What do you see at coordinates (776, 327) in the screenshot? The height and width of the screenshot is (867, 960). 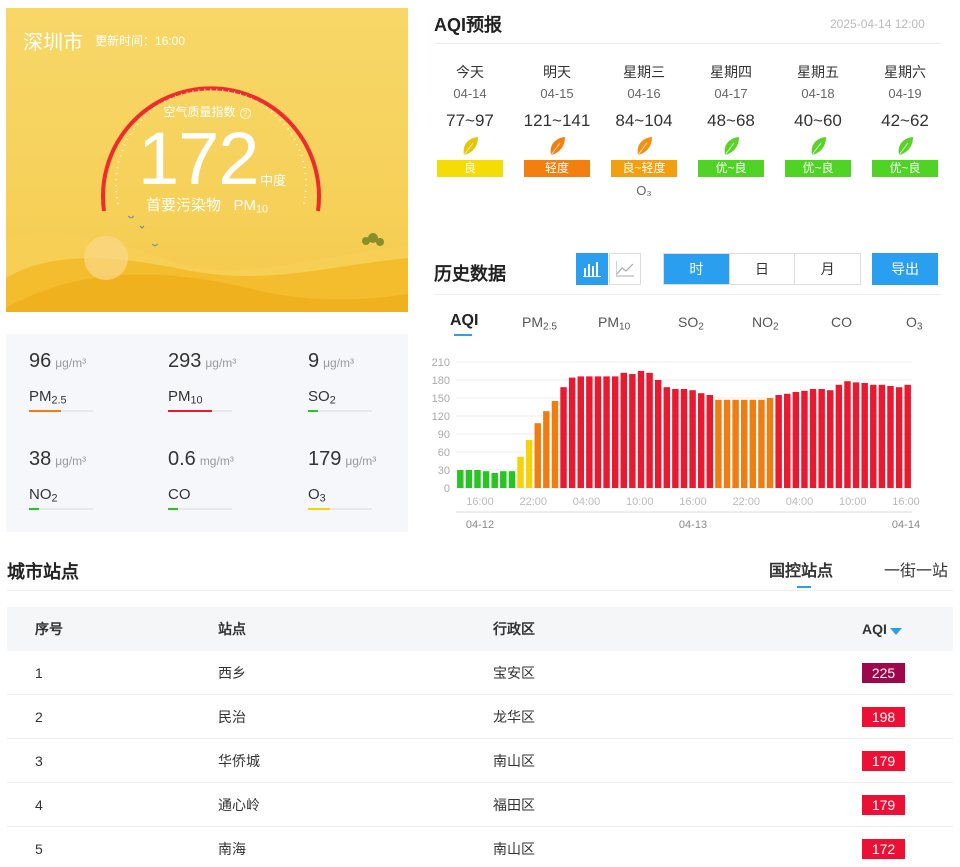 I see `tab-label-sub: 2` at bounding box center [776, 327].